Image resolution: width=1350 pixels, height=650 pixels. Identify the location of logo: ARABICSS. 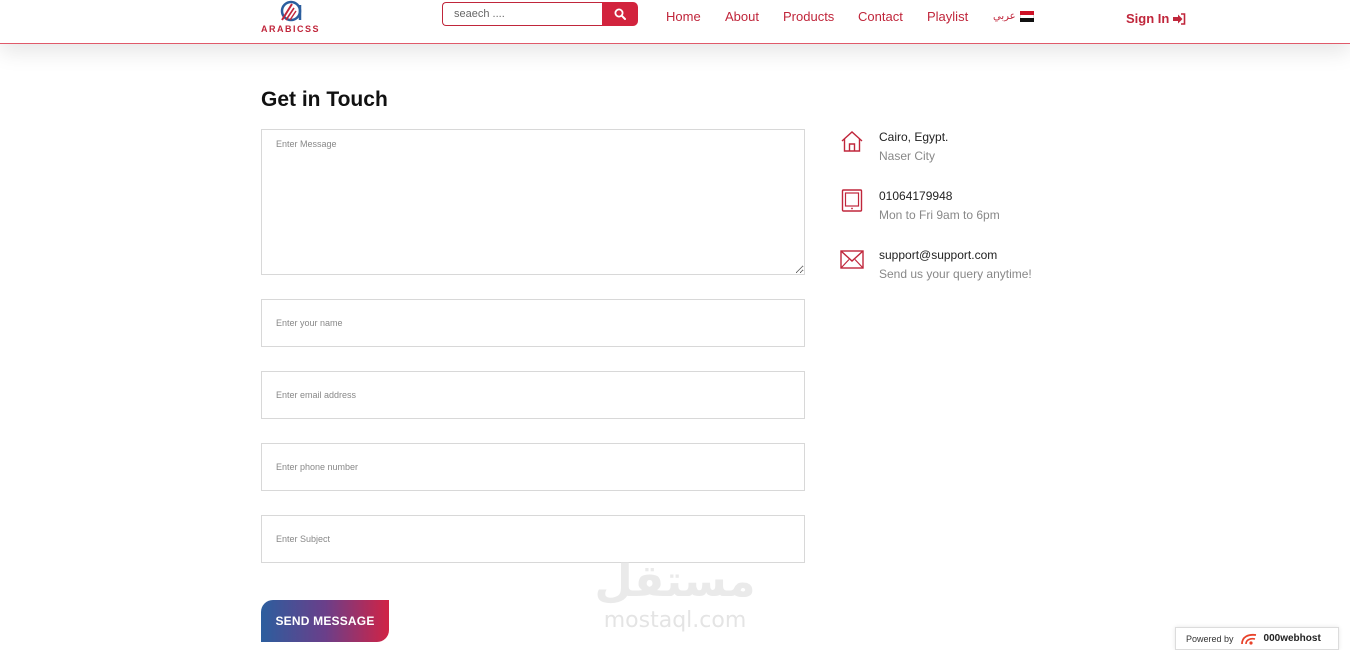
(291, 18).